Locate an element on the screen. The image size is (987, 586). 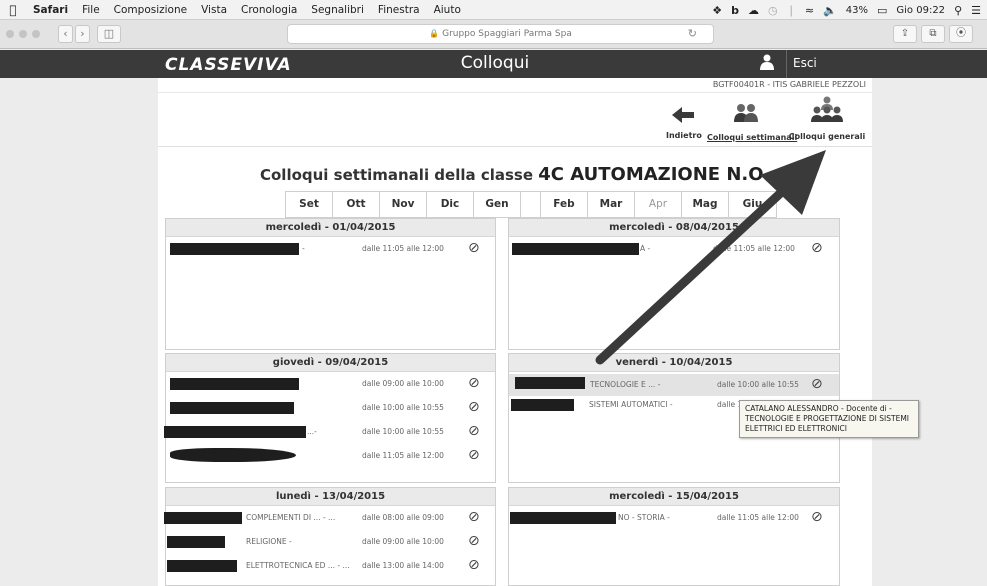
close-window-icon is located at coordinates (10, 34).